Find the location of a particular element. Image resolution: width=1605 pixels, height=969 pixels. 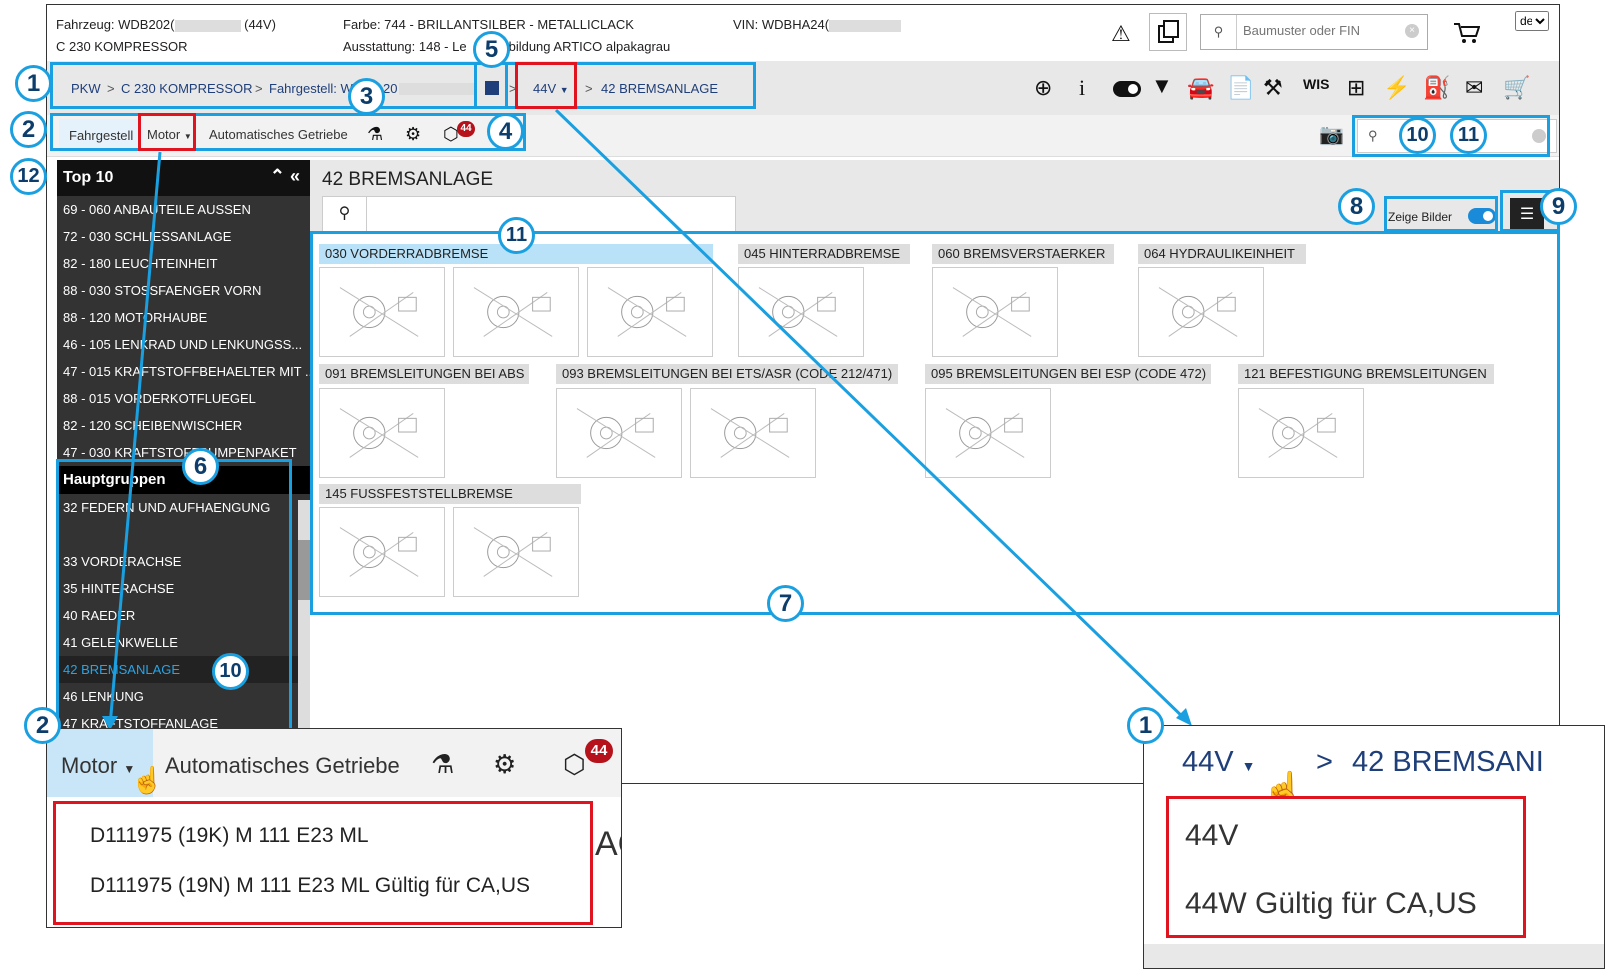

search-fin-input is located at coordinates (1318, 30).